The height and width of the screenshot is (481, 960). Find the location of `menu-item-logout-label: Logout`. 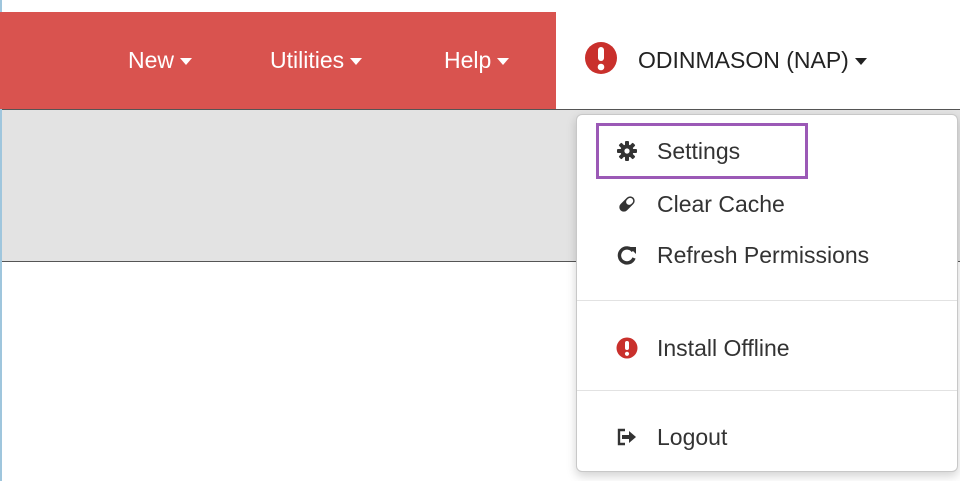

menu-item-logout-label: Logout is located at coordinates (692, 436).